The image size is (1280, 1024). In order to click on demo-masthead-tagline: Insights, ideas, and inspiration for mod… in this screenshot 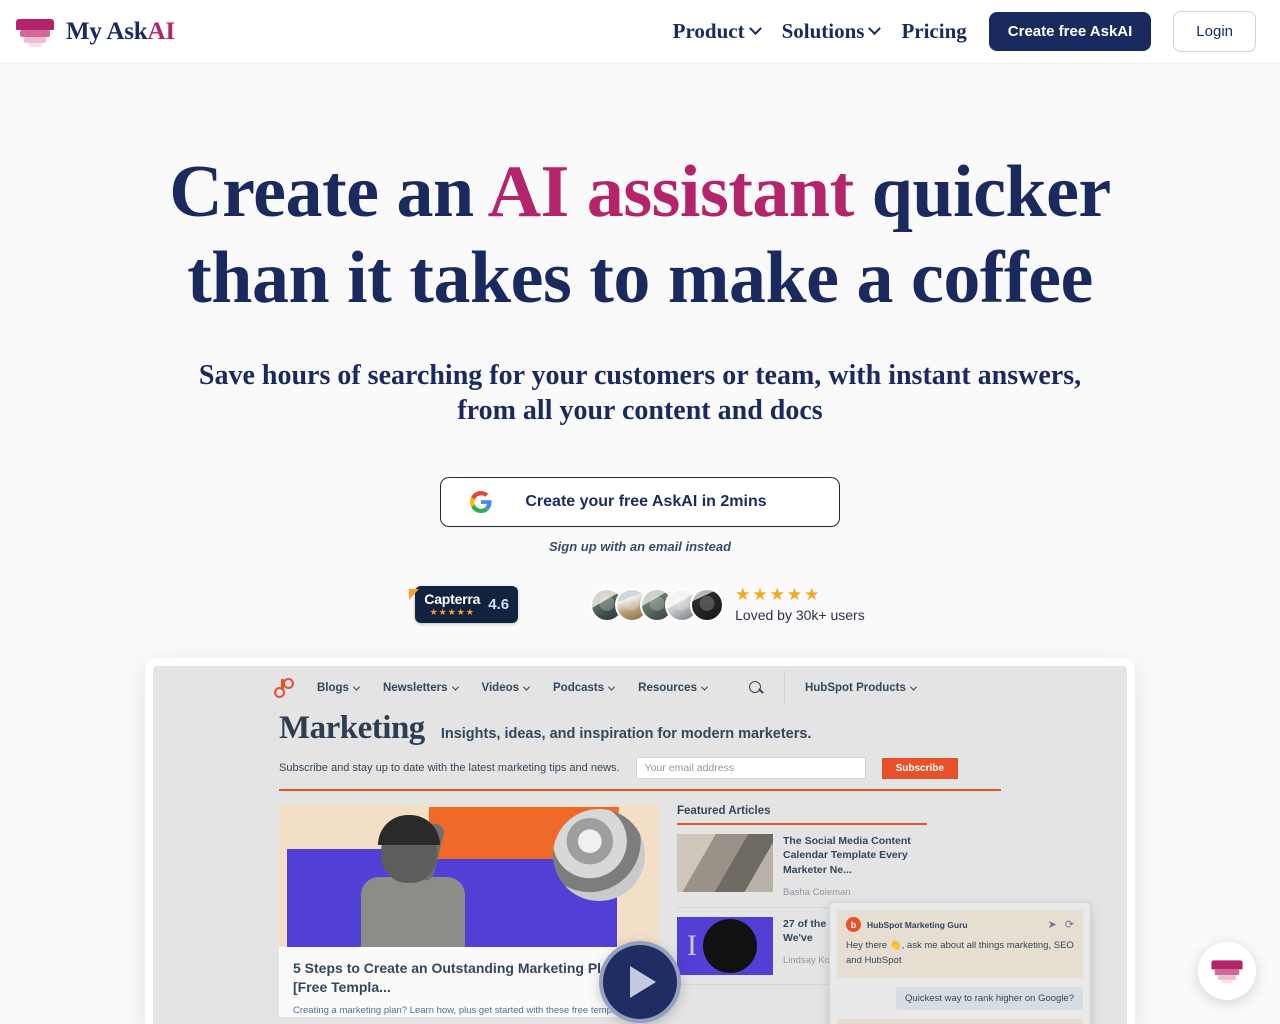, I will do `click(626, 734)`.